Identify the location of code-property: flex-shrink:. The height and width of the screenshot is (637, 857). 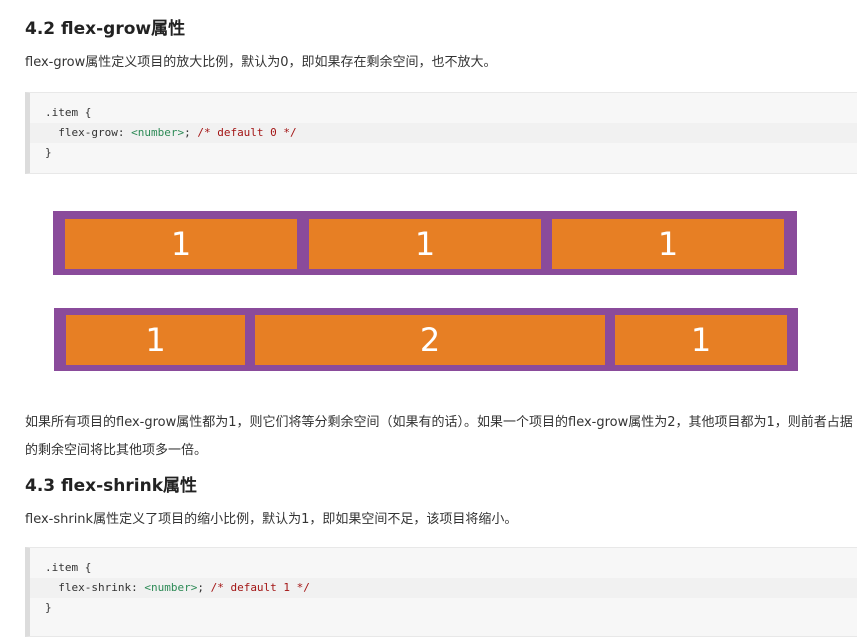
(95, 587).